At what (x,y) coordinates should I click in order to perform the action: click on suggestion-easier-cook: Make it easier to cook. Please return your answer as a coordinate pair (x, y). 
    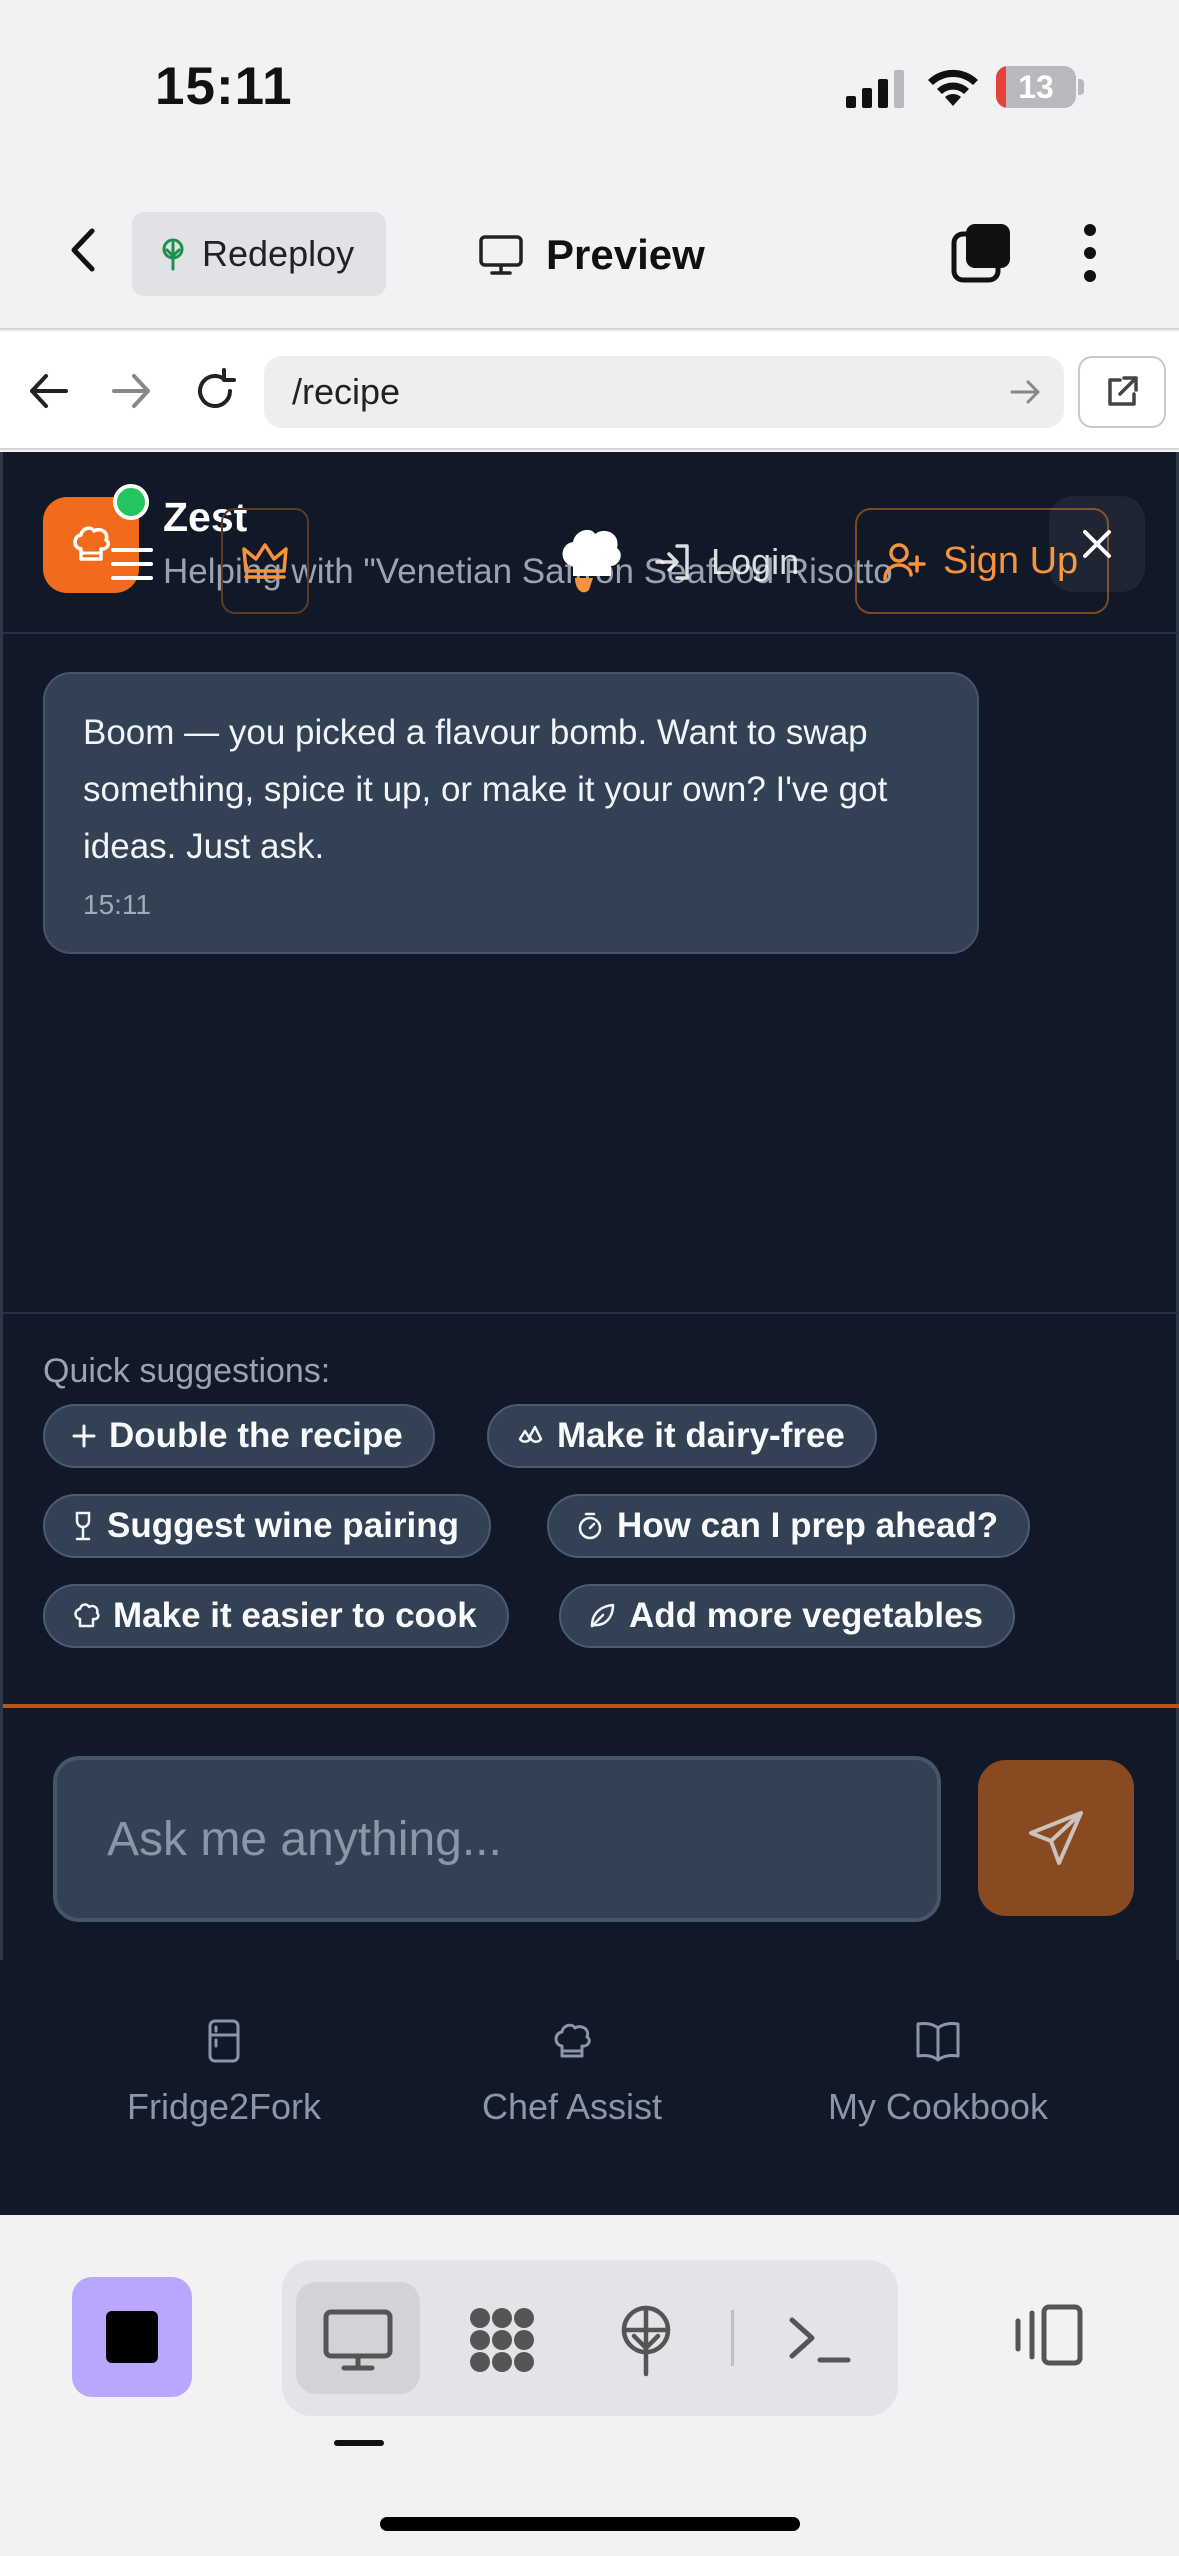
    Looking at the image, I should click on (276, 1616).